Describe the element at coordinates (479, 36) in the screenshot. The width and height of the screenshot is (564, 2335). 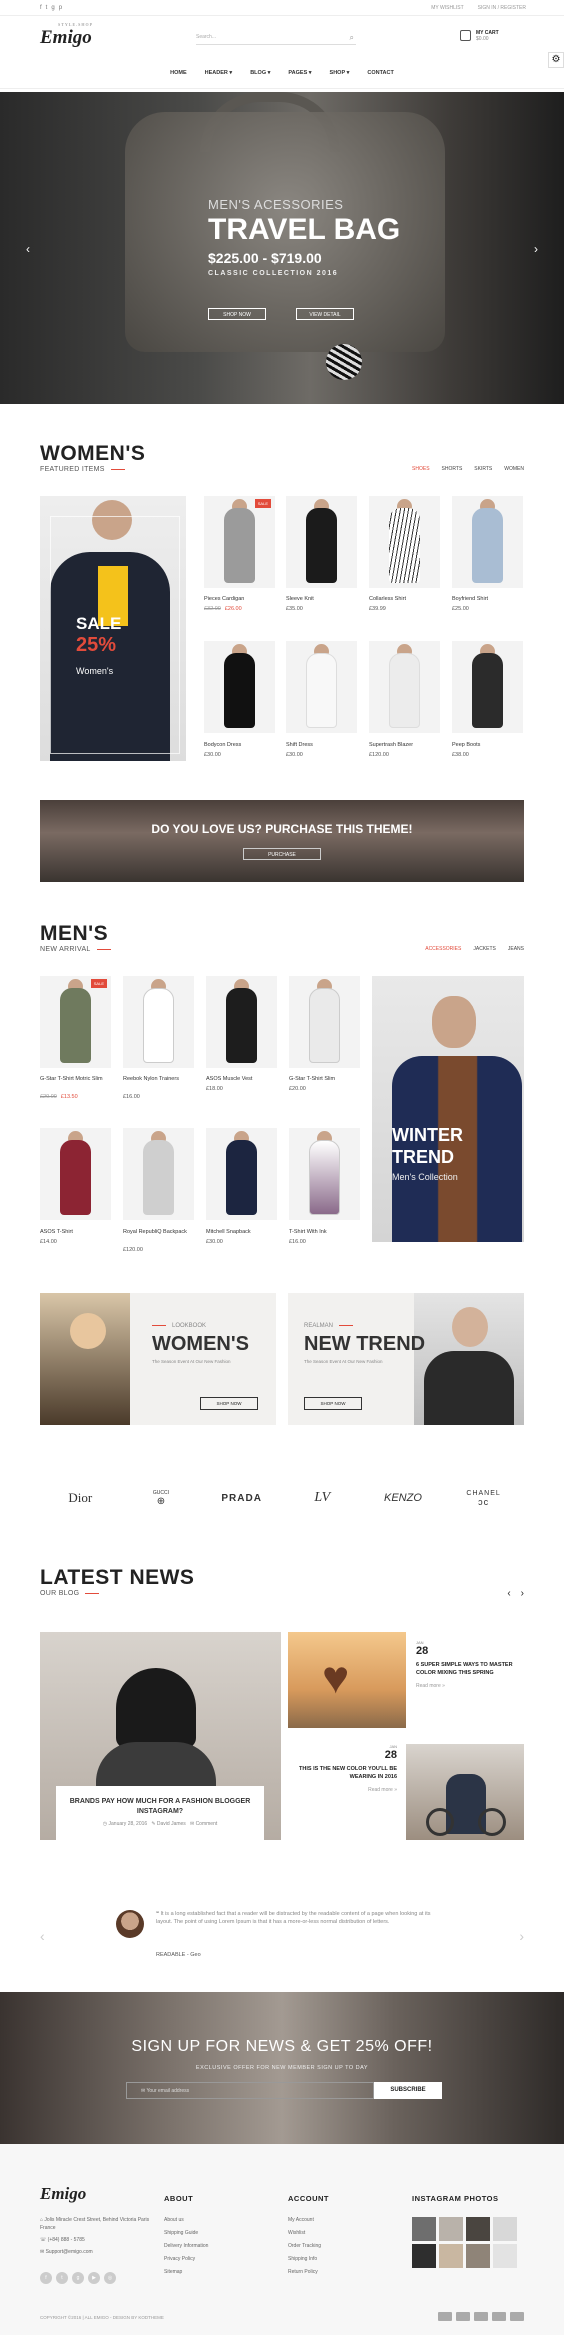
I see `cart: MY CART $0.00` at that location.